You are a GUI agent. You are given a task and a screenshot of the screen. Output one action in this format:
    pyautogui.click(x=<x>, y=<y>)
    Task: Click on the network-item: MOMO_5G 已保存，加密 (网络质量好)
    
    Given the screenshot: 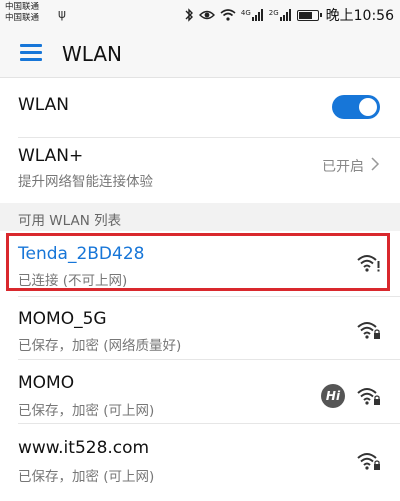 What is the action you would take?
    pyautogui.click(x=200, y=327)
    